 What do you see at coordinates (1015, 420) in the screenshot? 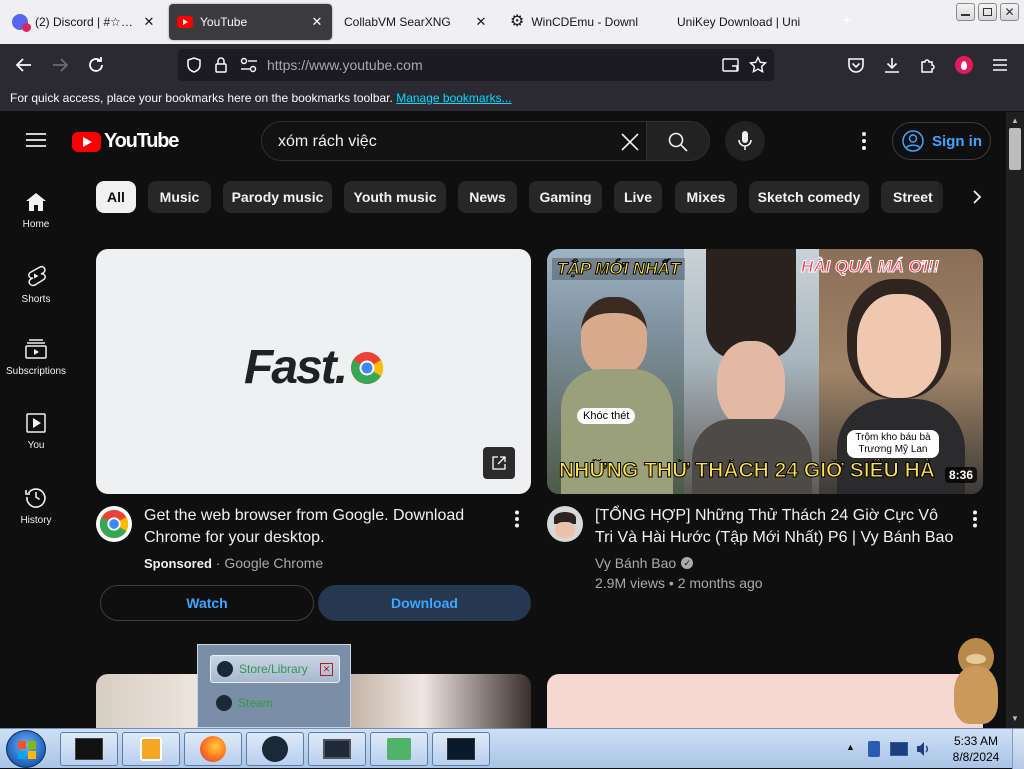
I see `page-scrollbar: ▲ ▼` at bounding box center [1015, 420].